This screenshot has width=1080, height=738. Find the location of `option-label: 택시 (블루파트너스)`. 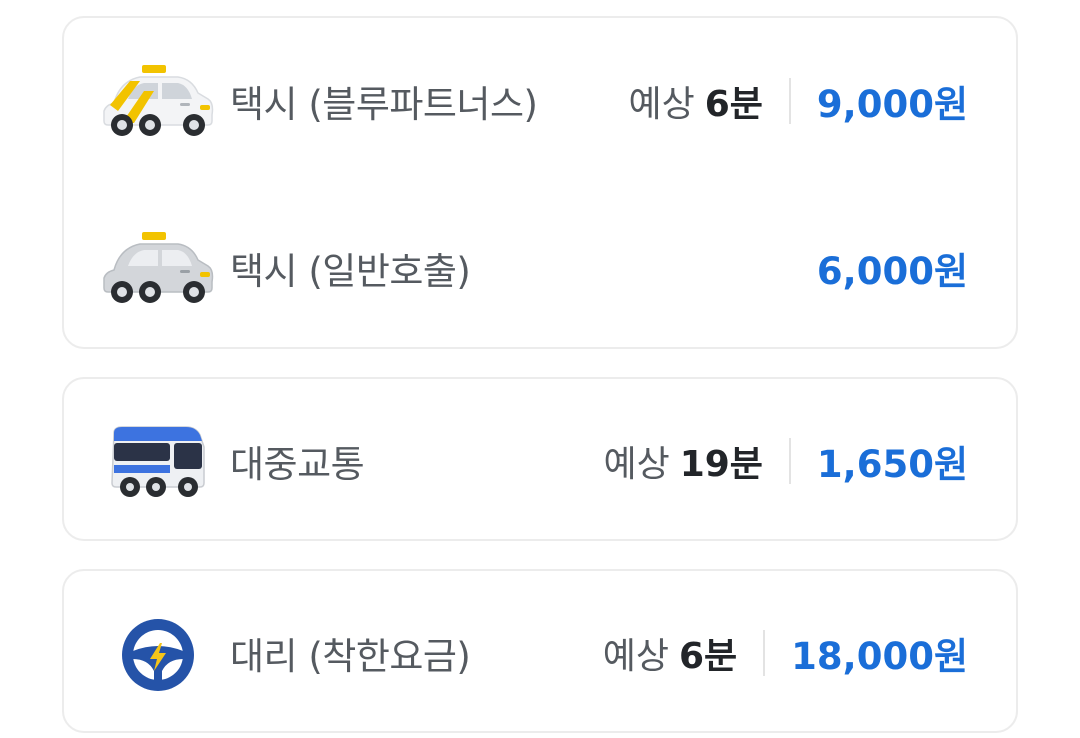

option-label: 택시 (블루파트너스) is located at coordinates (384, 104).